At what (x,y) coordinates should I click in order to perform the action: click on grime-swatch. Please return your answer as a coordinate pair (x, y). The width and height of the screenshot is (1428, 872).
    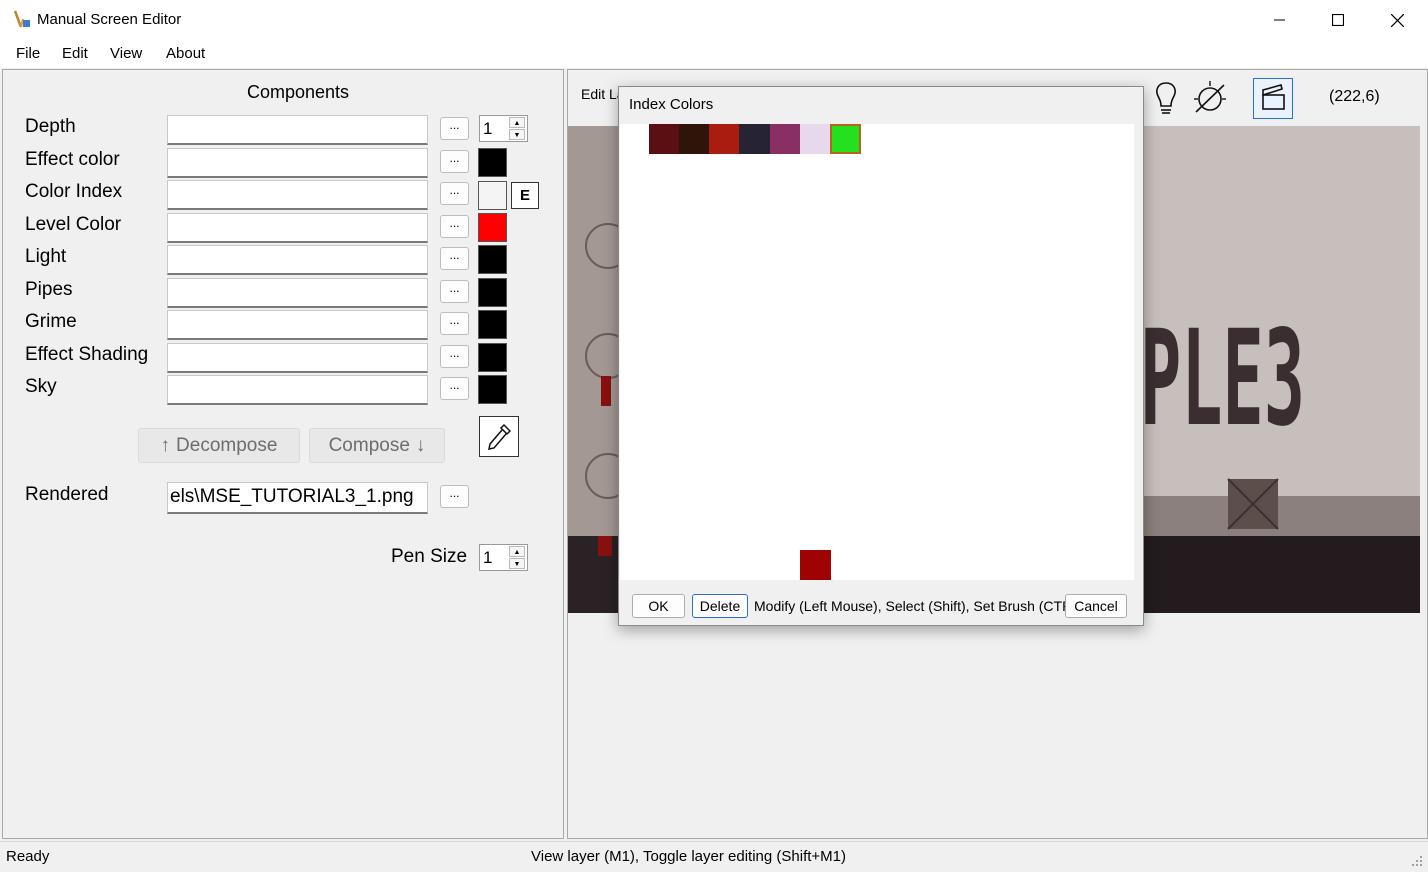
    Looking at the image, I should click on (492, 324).